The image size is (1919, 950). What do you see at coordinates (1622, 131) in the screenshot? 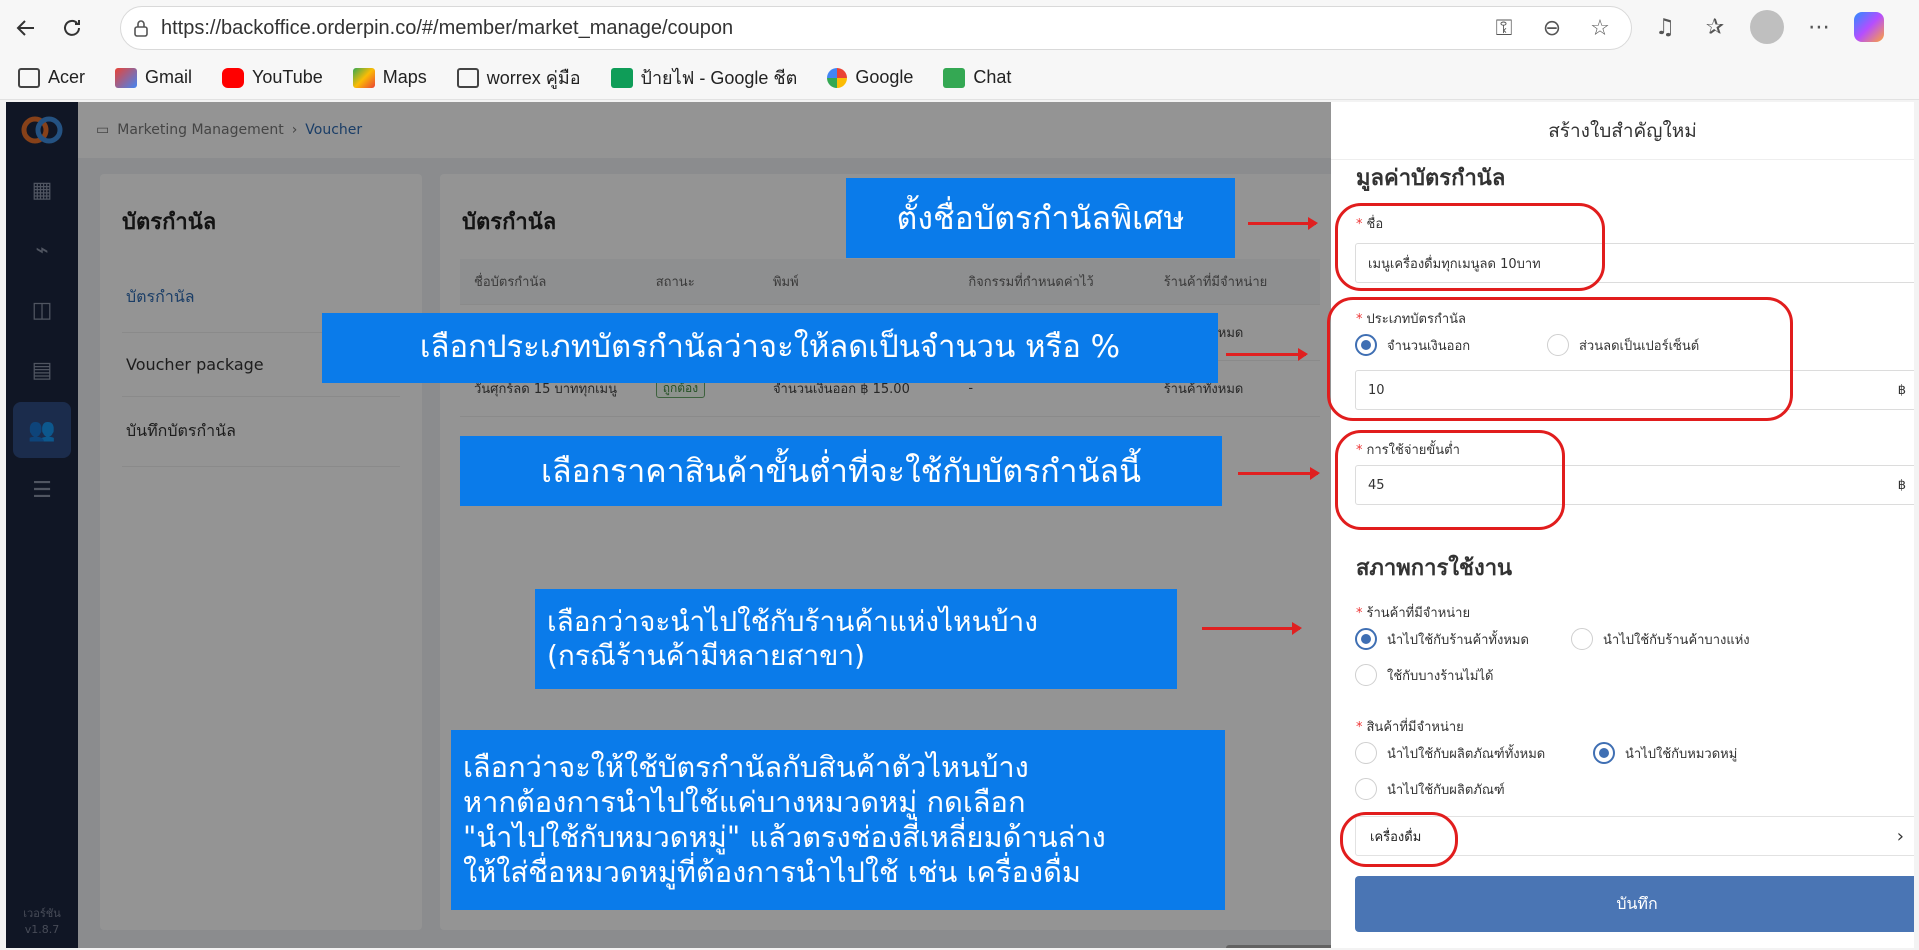
I see `drawer-title: สร้างใบสำคัญใหม่` at bounding box center [1622, 131].